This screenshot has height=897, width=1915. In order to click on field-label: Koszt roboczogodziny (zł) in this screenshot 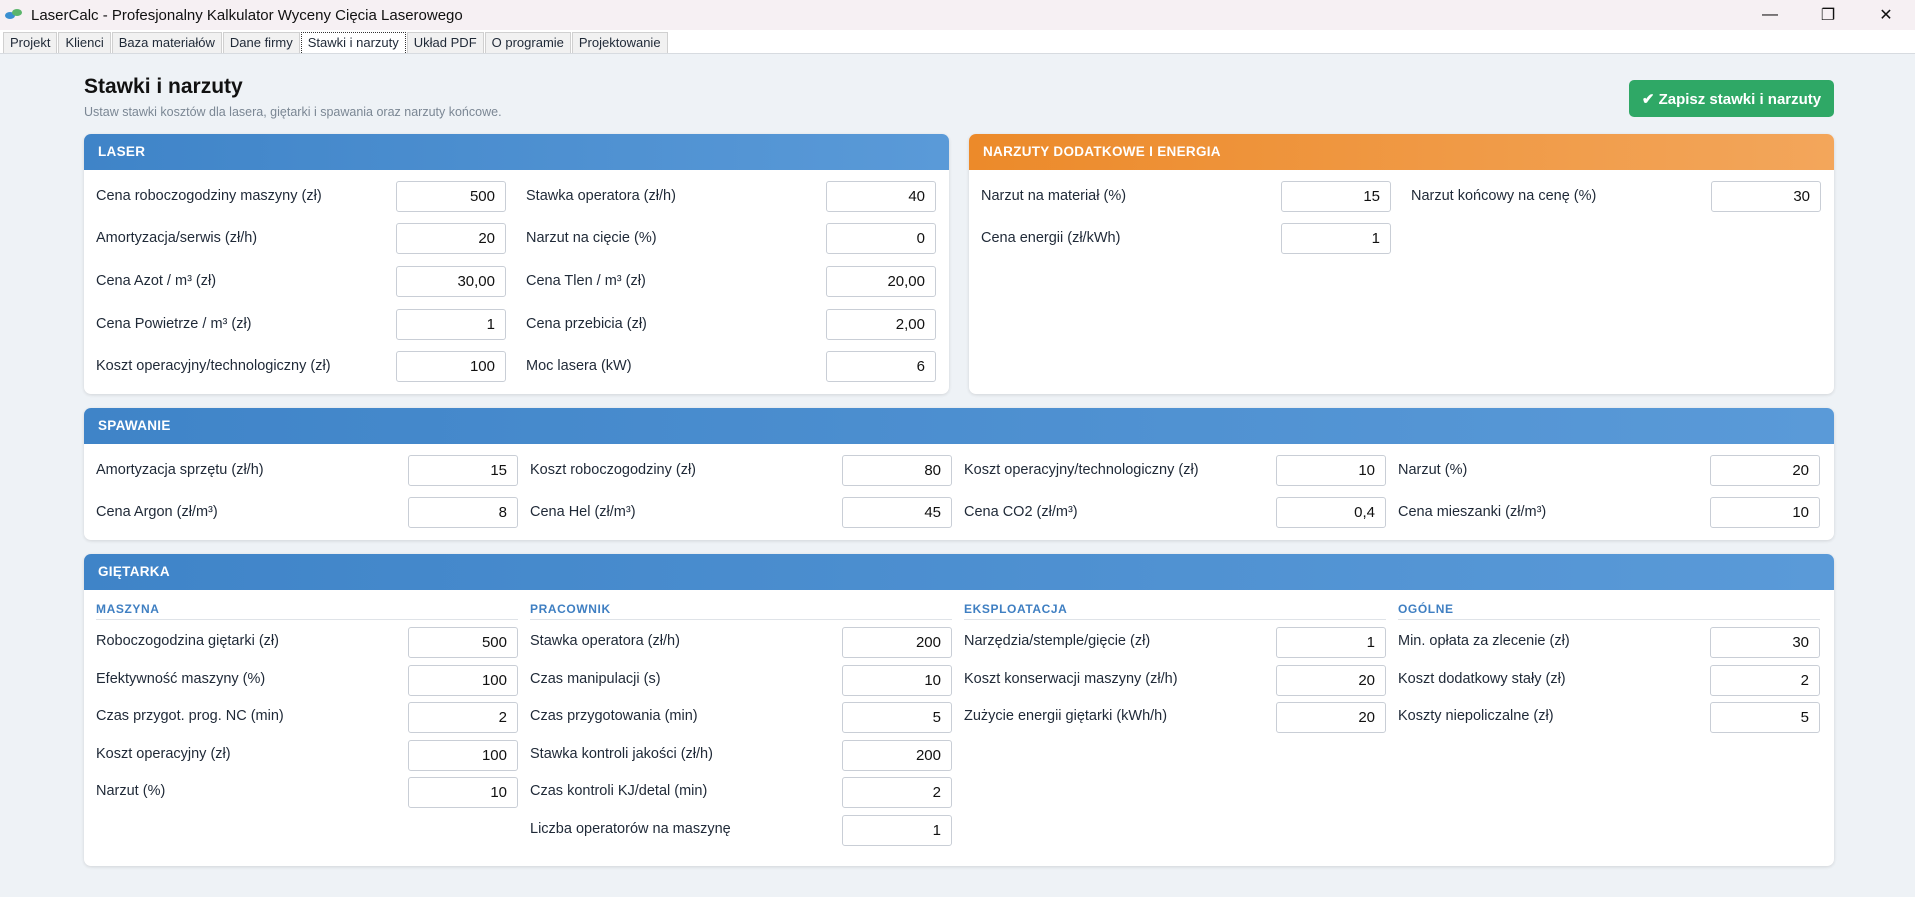, I will do `click(613, 470)`.